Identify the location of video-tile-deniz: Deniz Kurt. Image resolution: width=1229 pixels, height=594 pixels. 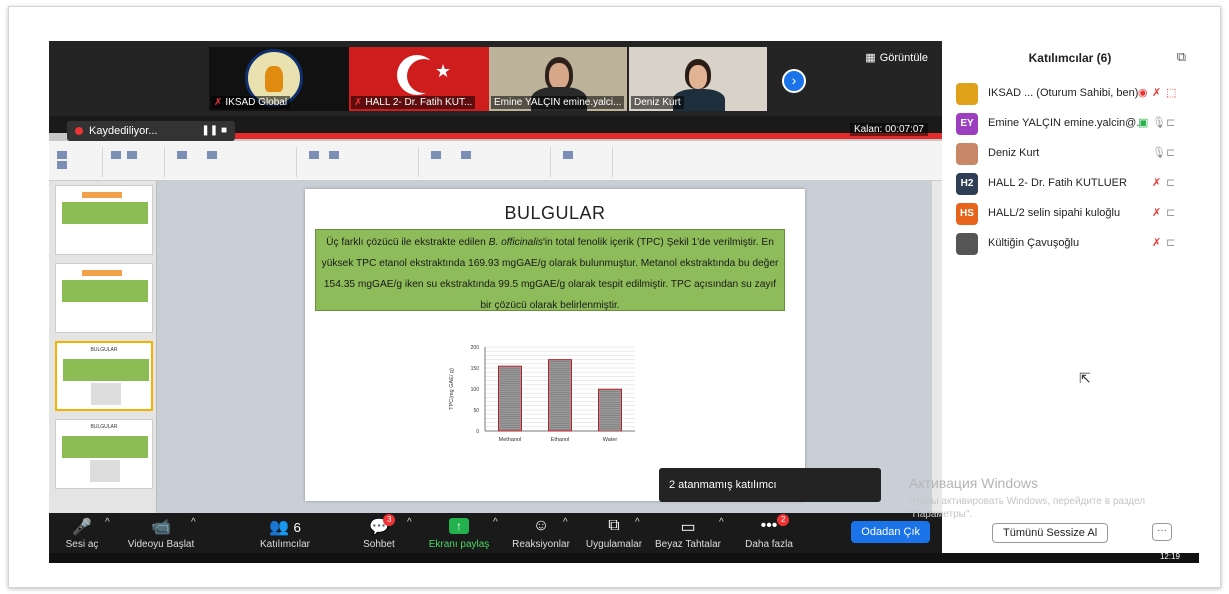
(698, 79).